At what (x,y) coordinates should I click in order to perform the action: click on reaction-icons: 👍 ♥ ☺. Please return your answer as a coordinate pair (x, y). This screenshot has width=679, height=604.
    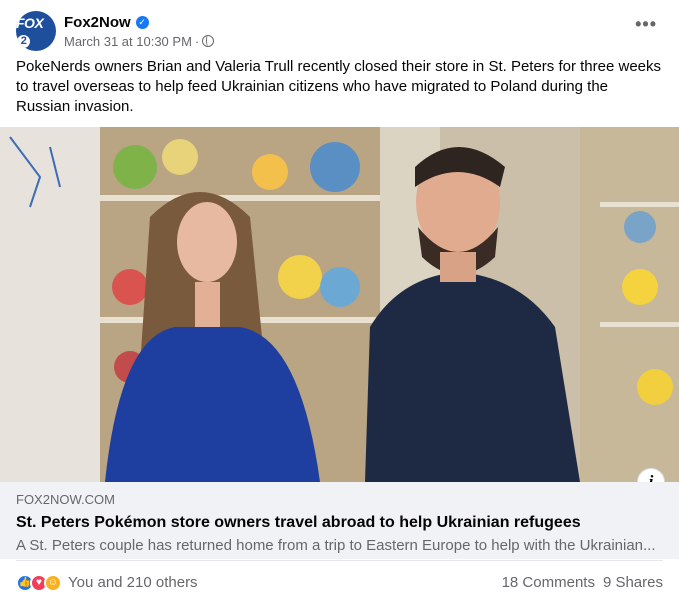
    Looking at the image, I should click on (39, 582).